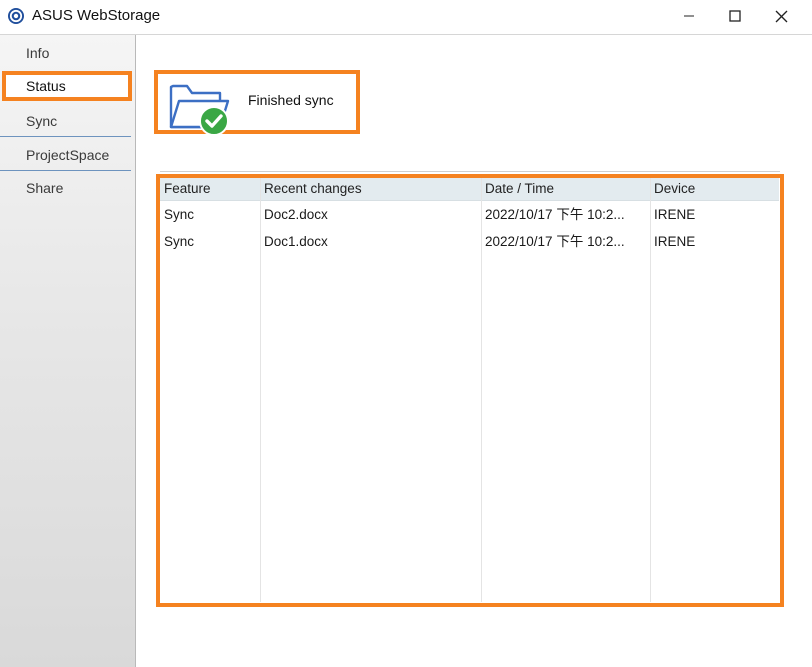  What do you see at coordinates (96, 15) in the screenshot?
I see `window-title: ASUS WebStorage` at bounding box center [96, 15].